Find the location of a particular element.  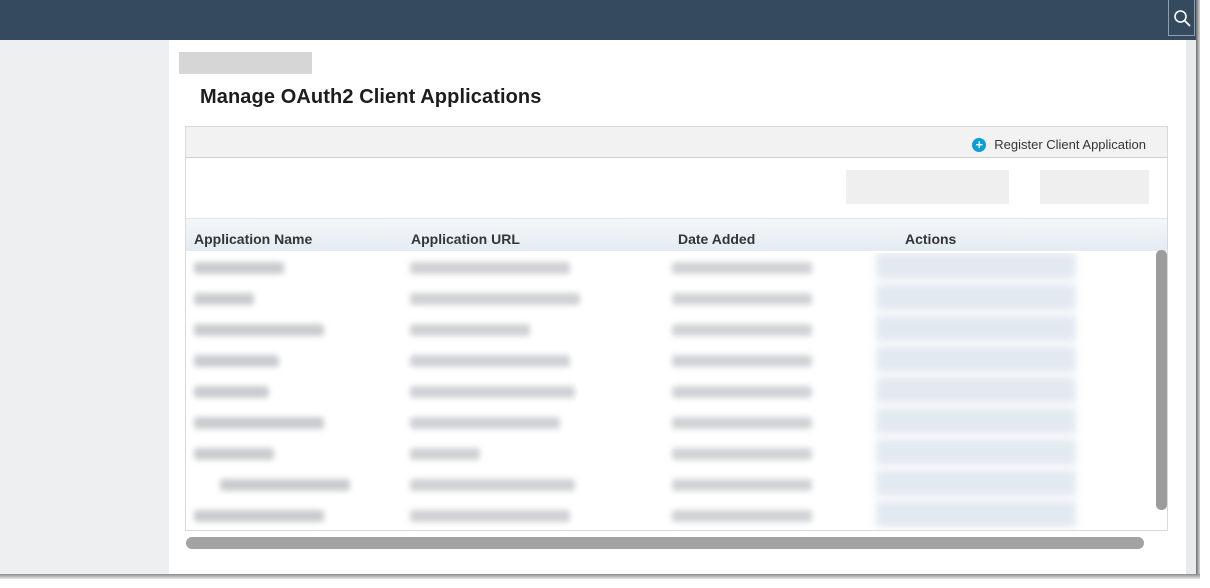

window-shadow-right is located at coordinates (1198, 289).